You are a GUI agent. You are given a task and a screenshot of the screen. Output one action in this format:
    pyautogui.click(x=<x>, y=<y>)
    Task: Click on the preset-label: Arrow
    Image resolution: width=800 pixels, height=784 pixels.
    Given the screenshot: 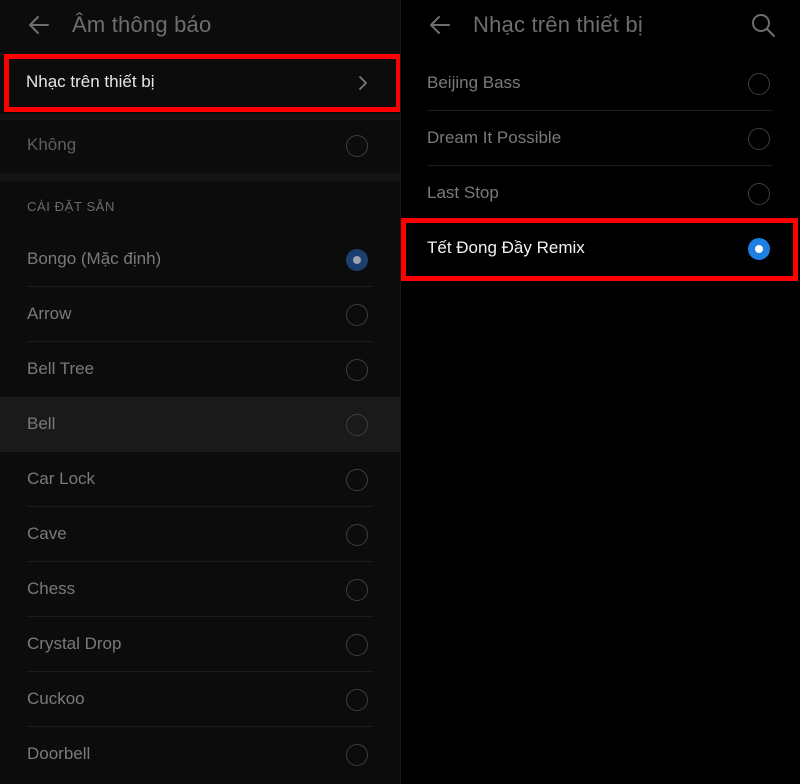 What is the action you would take?
    pyautogui.click(x=49, y=313)
    